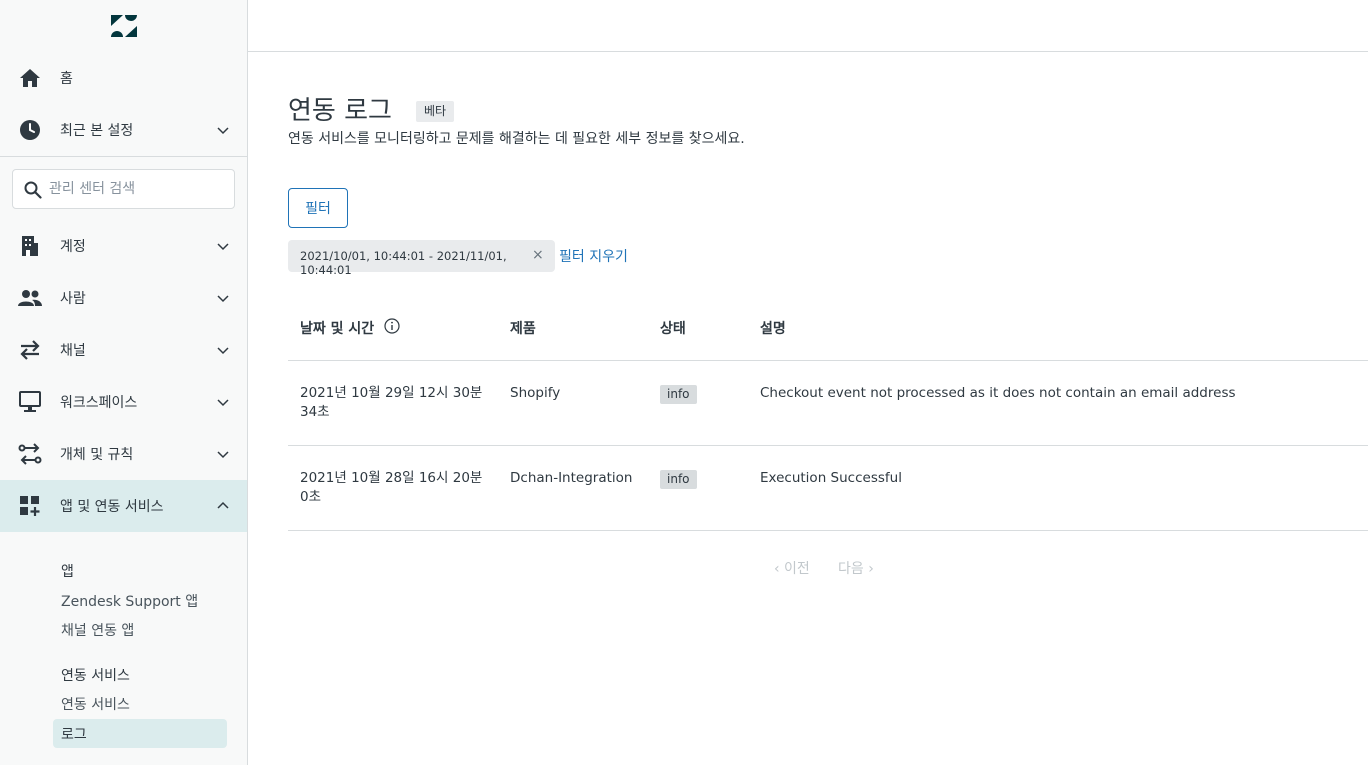  What do you see at coordinates (773, 328) in the screenshot?
I see `column-header-description: 설명` at bounding box center [773, 328].